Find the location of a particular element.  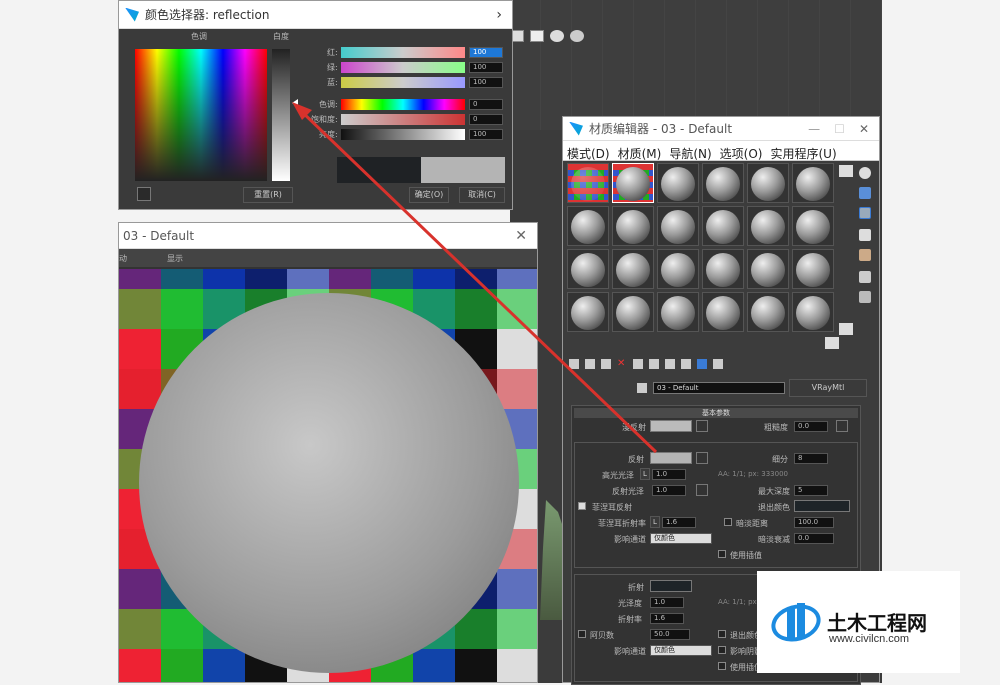

watermark-box: 土木工程网 www.civilcn.com is located at coordinates (858, 622).